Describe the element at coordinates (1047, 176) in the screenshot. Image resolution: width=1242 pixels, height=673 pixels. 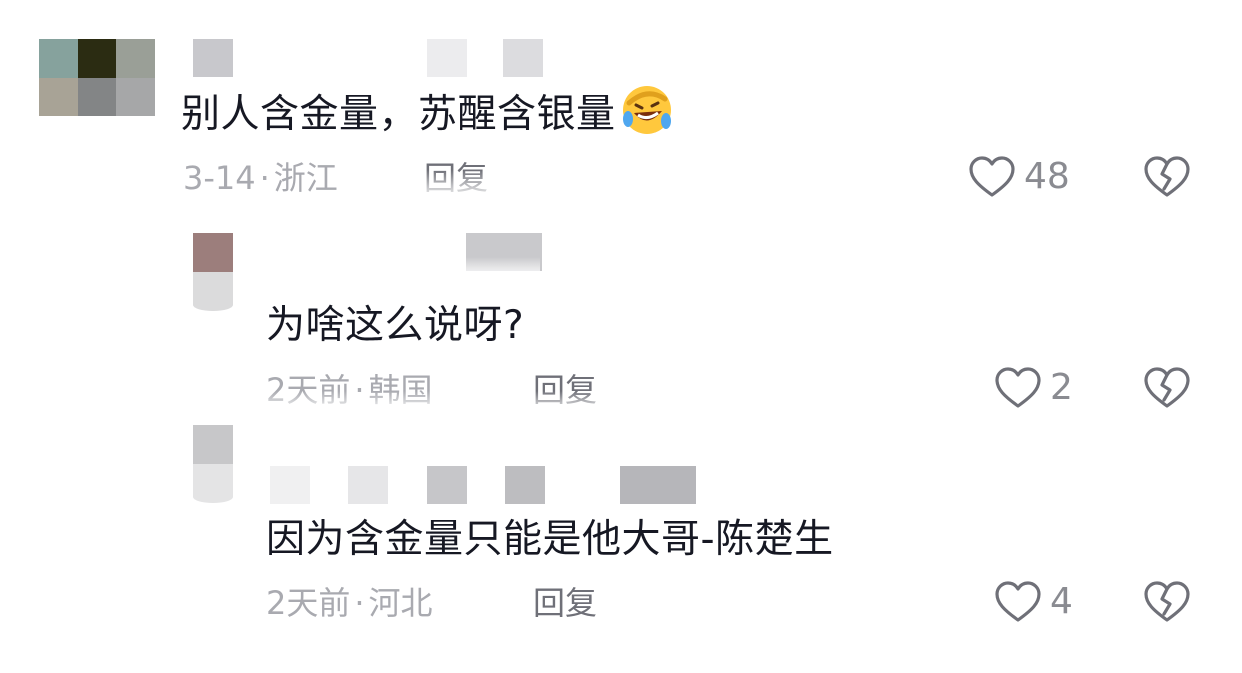
I see `like-count: 48` at that location.